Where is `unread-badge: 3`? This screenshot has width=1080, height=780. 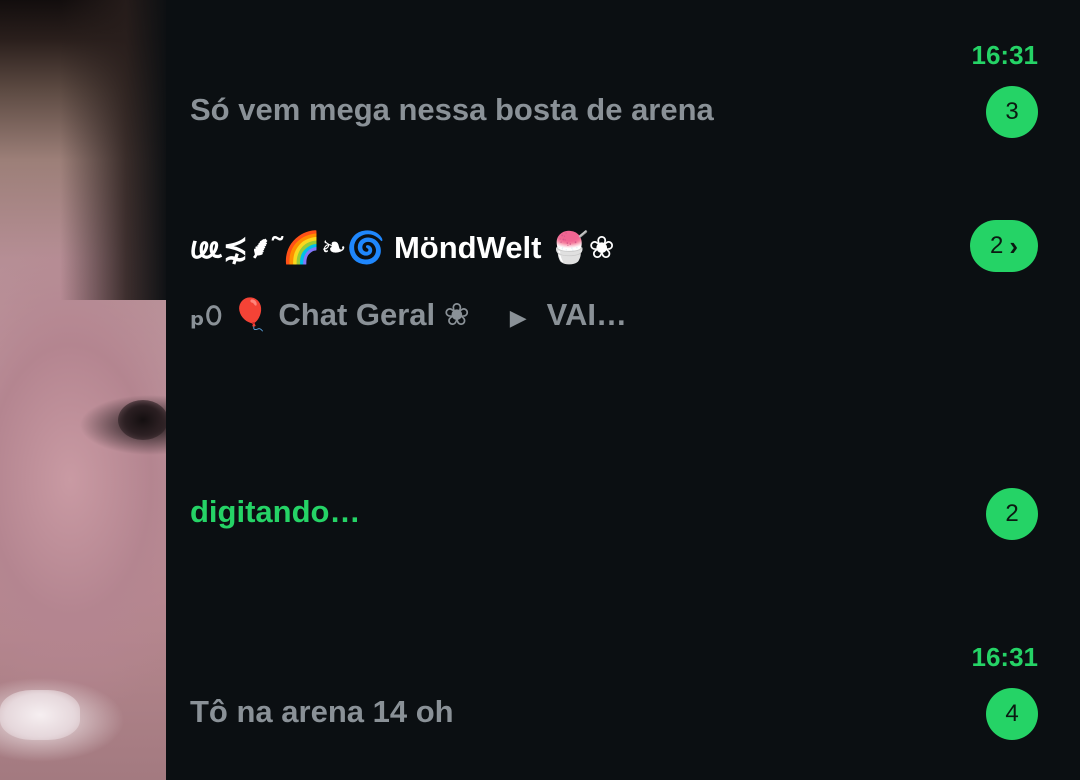
unread-badge: 3 is located at coordinates (1012, 112).